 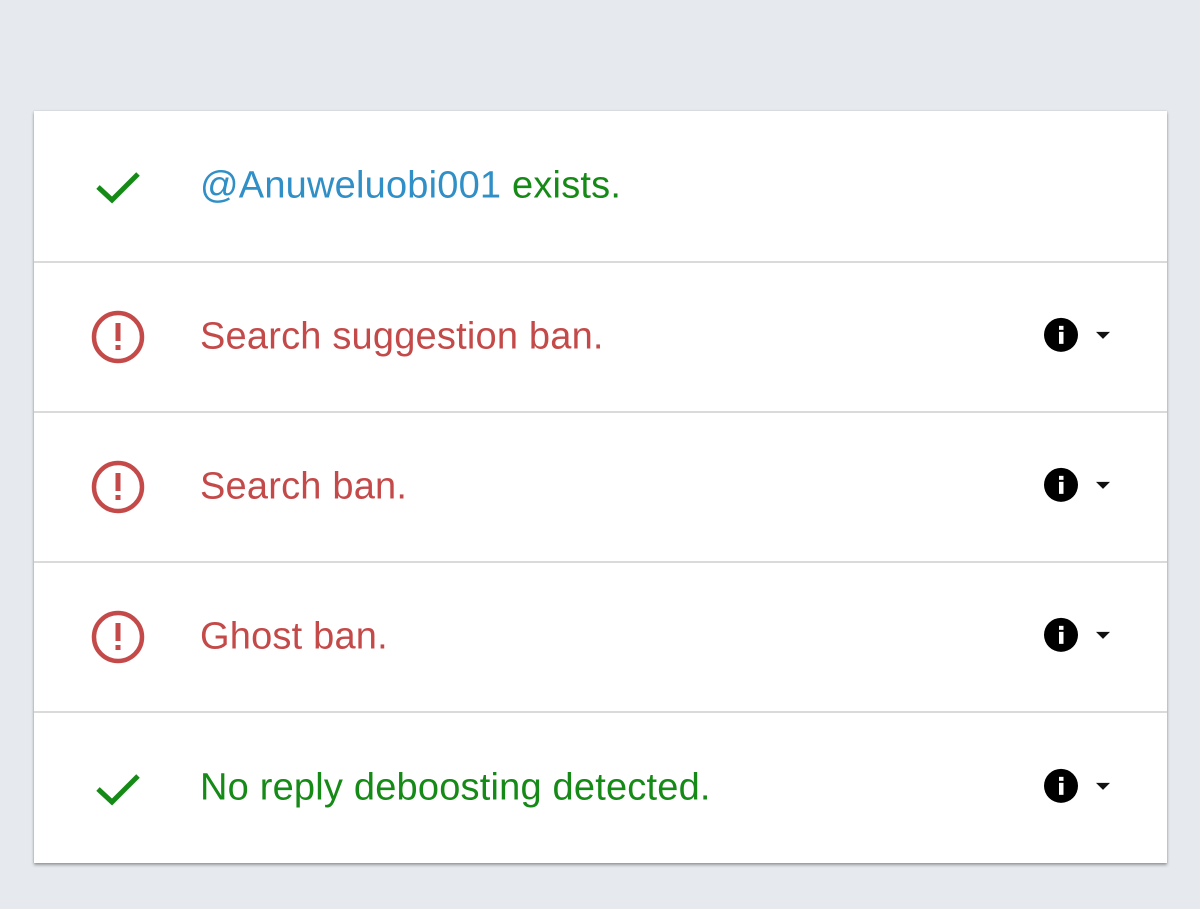 What do you see at coordinates (402, 336) in the screenshot?
I see `result-text: Search suggestion ban.` at bounding box center [402, 336].